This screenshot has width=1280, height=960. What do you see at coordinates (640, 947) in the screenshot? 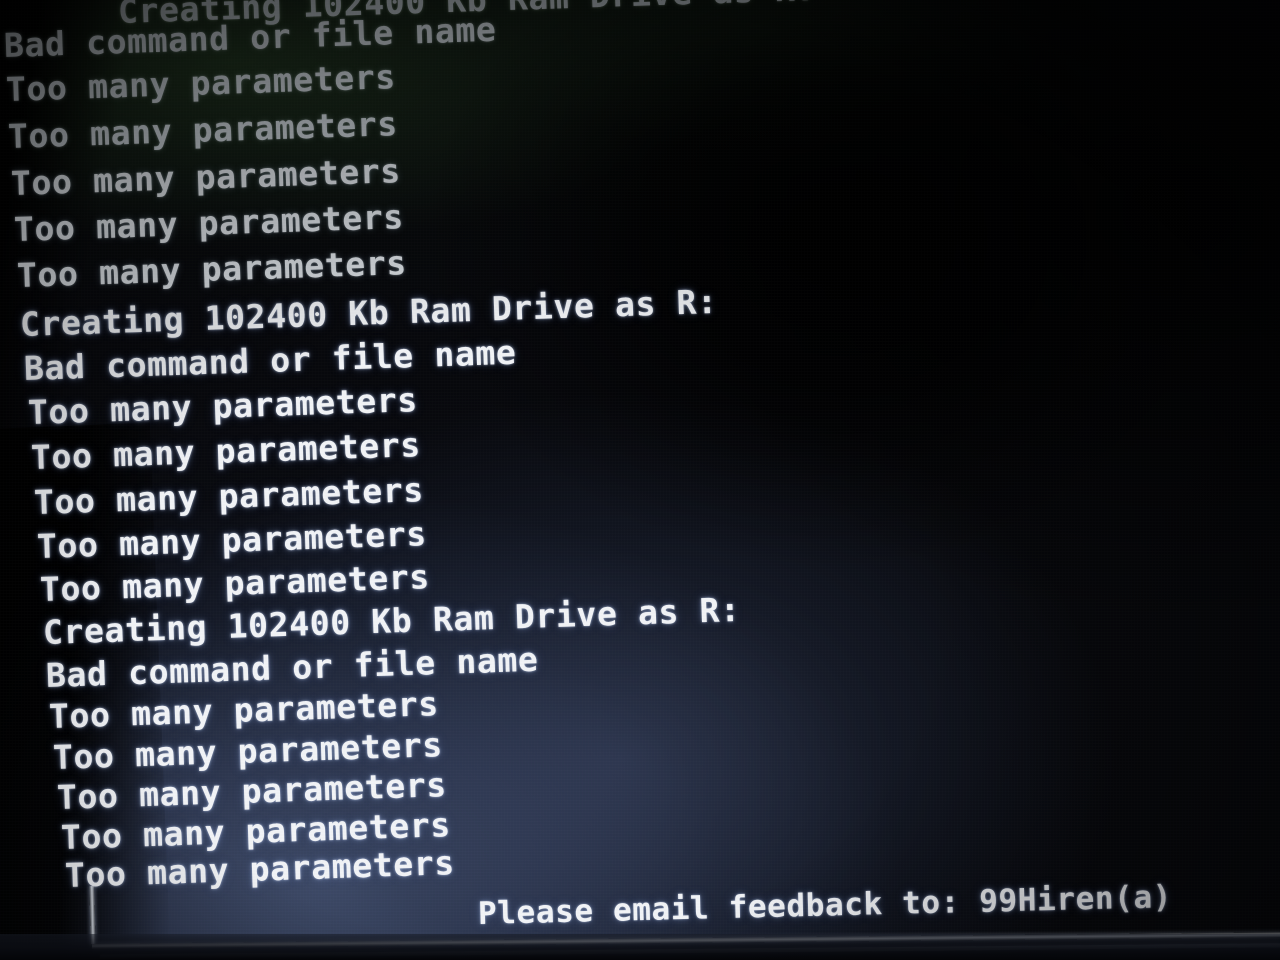
I see `monitor-bottom-edge` at bounding box center [640, 947].